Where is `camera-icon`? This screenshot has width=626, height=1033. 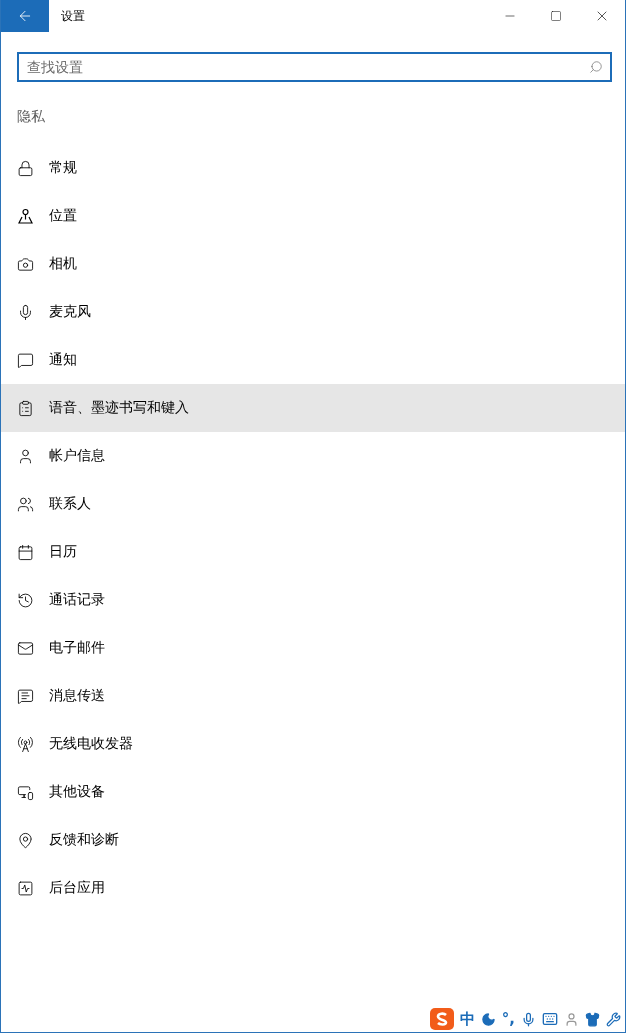 camera-icon is located at coordinates (25, 264).